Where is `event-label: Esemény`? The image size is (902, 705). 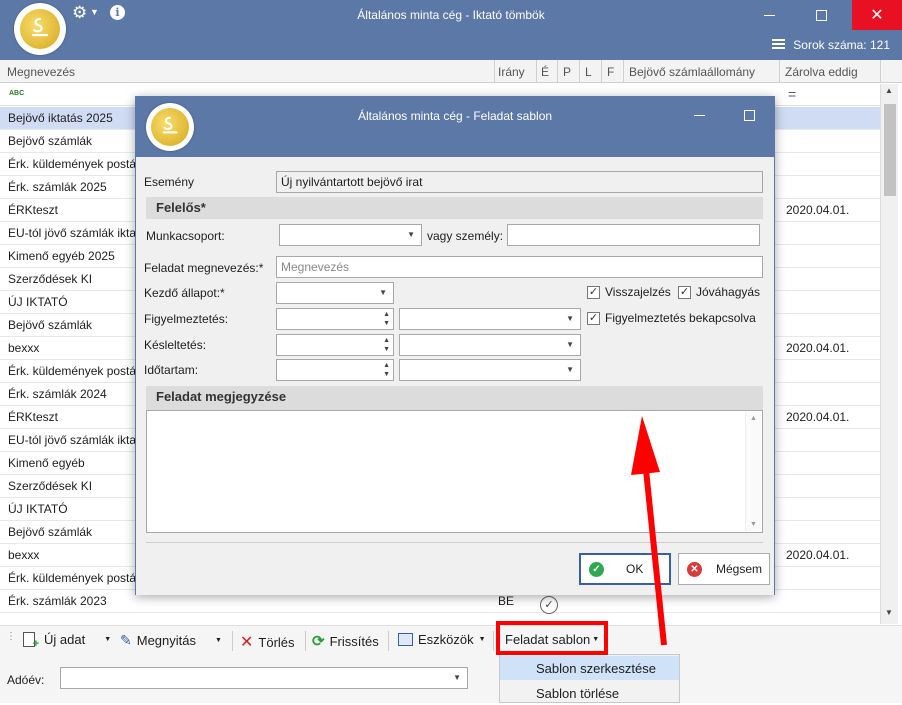 event-label: Esemény is located at coordinates (169, 182).